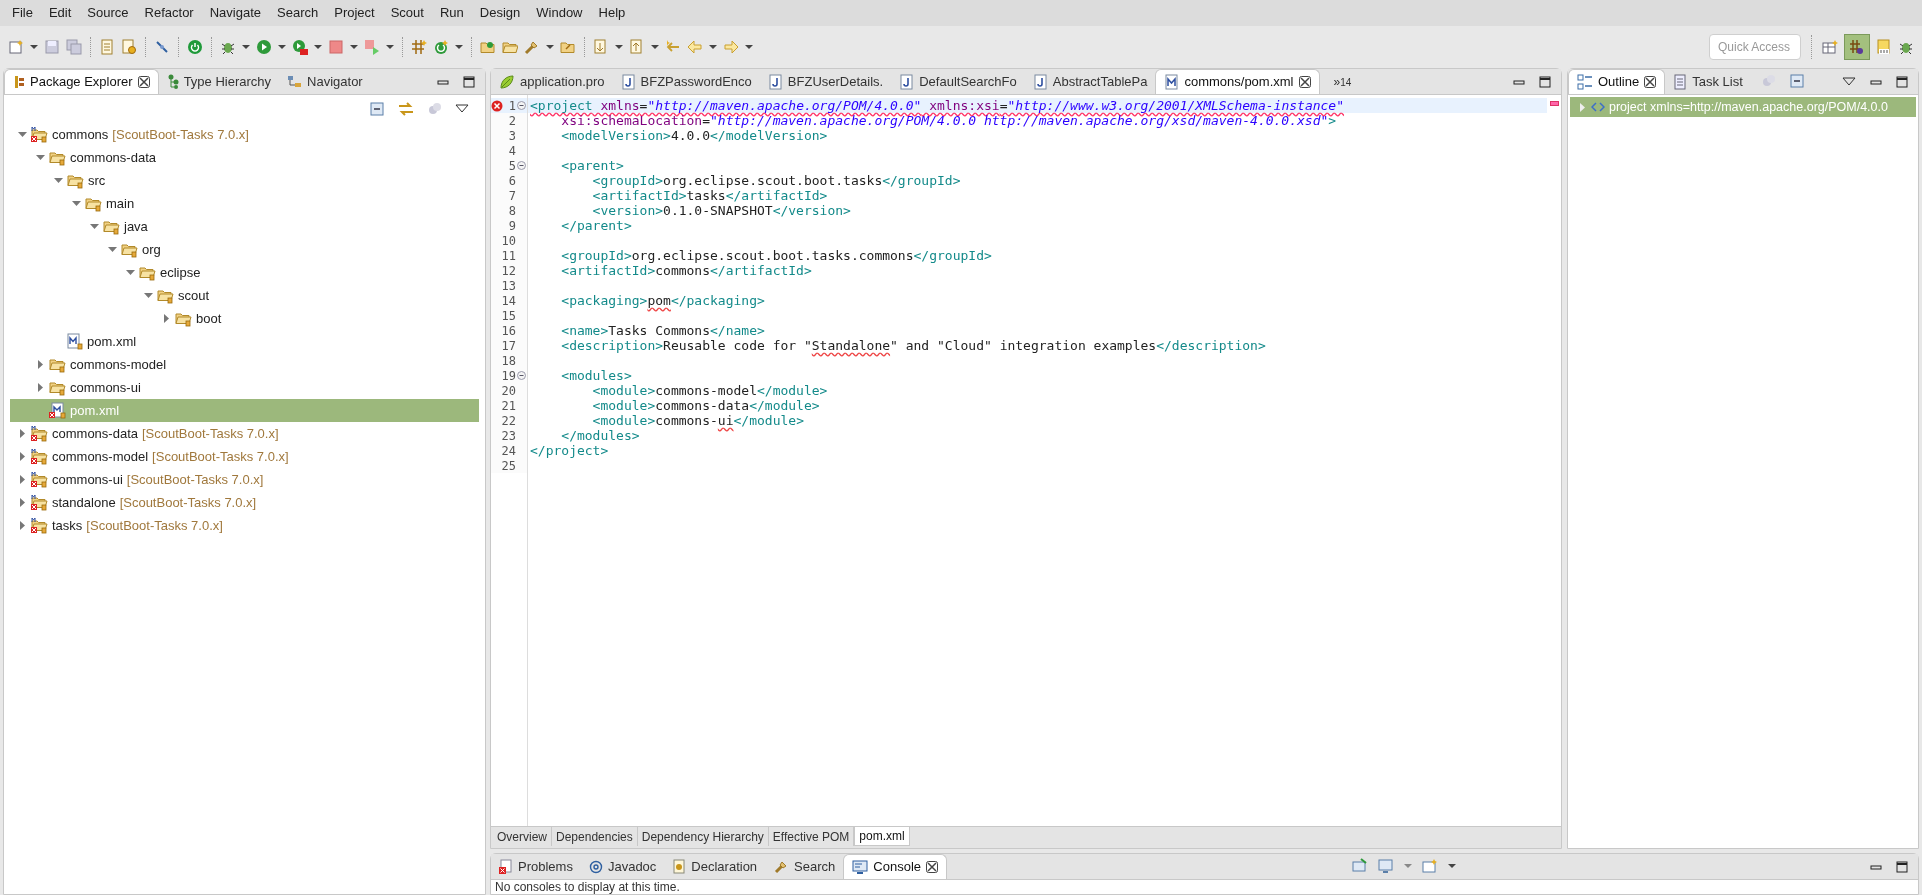  Describe the element at coordinates (16, 47) in the screenshot. I see `new-icon` at that location.